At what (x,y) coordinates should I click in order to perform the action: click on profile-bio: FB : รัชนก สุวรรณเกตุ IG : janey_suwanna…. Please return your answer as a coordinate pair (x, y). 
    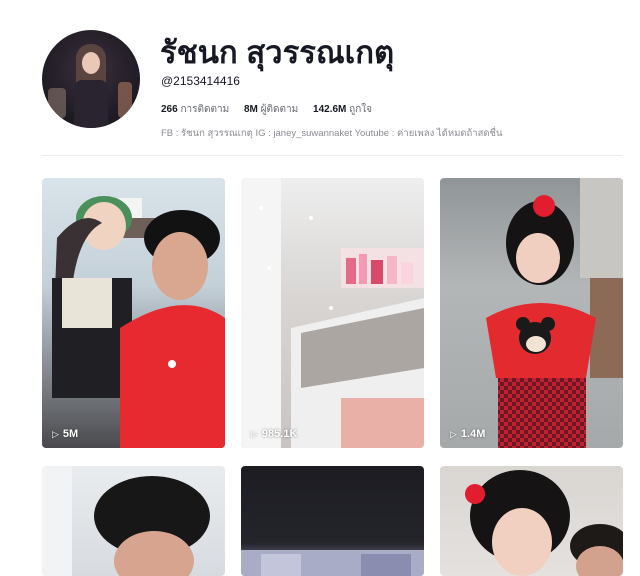
    Looking at the image, I should click on (332, 133).